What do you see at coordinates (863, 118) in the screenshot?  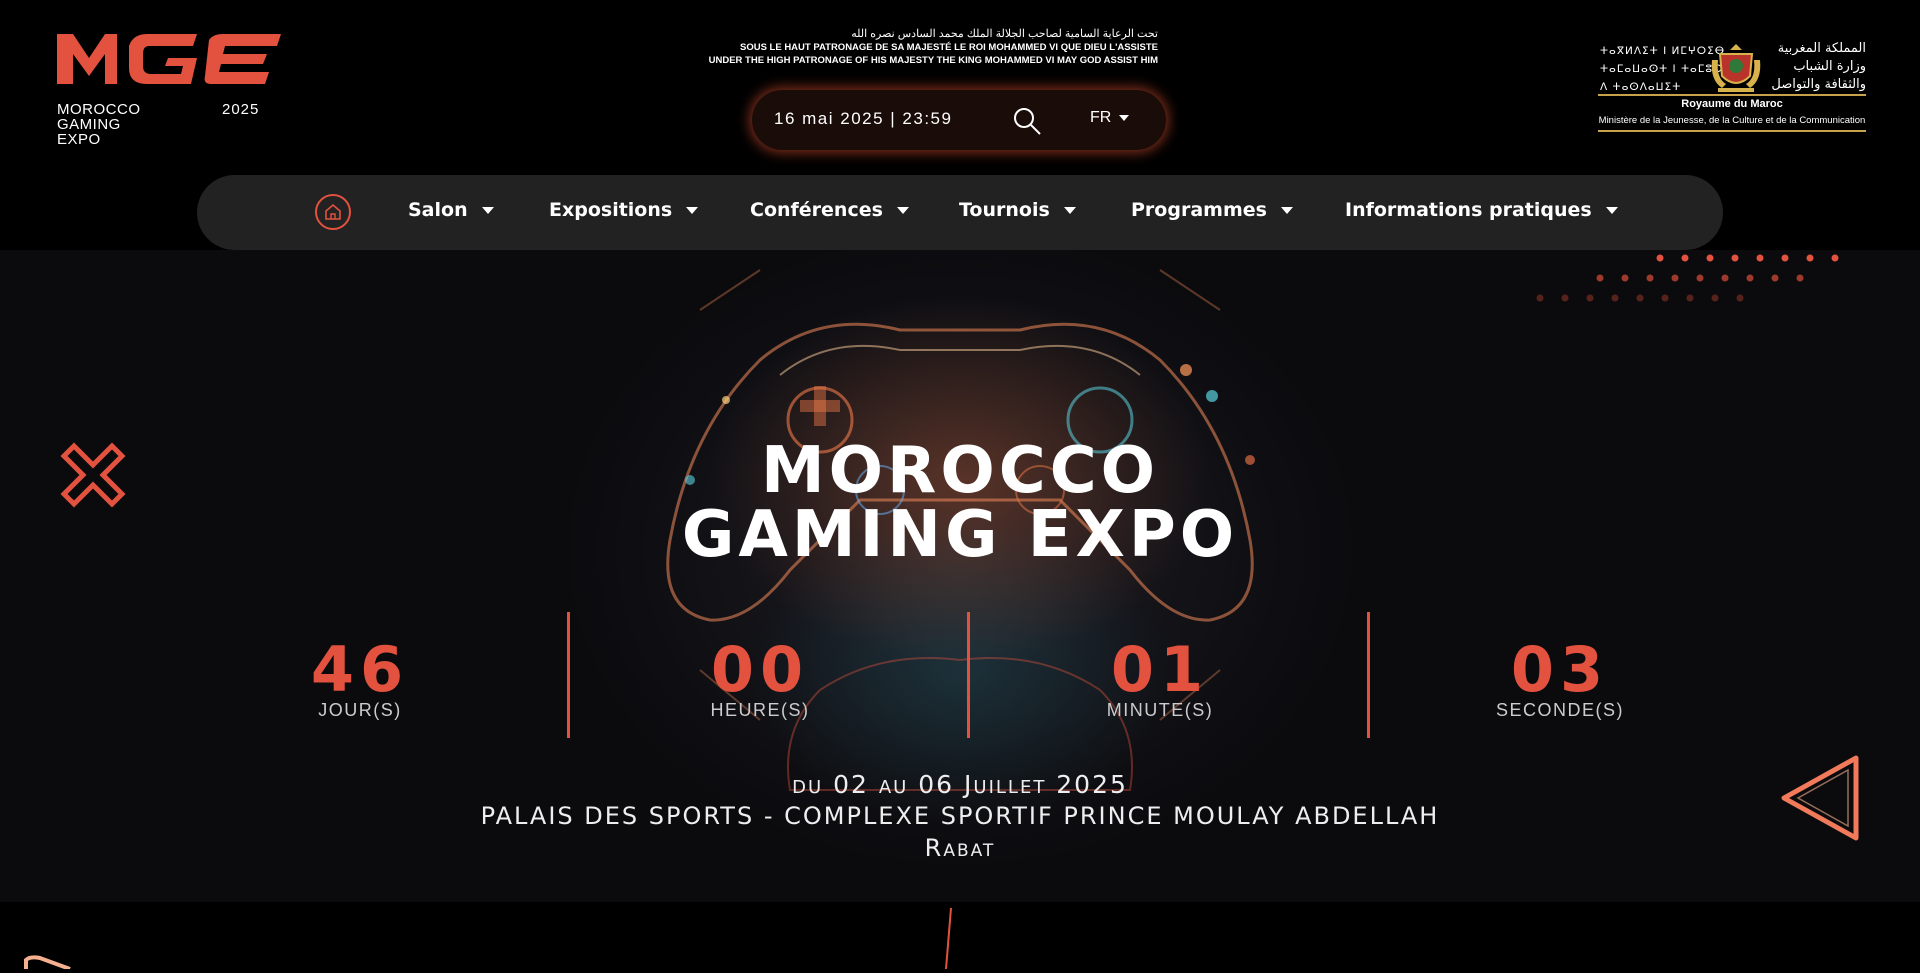 I see `current-datetime: 16 mai 2025 | 23:59` at bounding box center [863, 118].